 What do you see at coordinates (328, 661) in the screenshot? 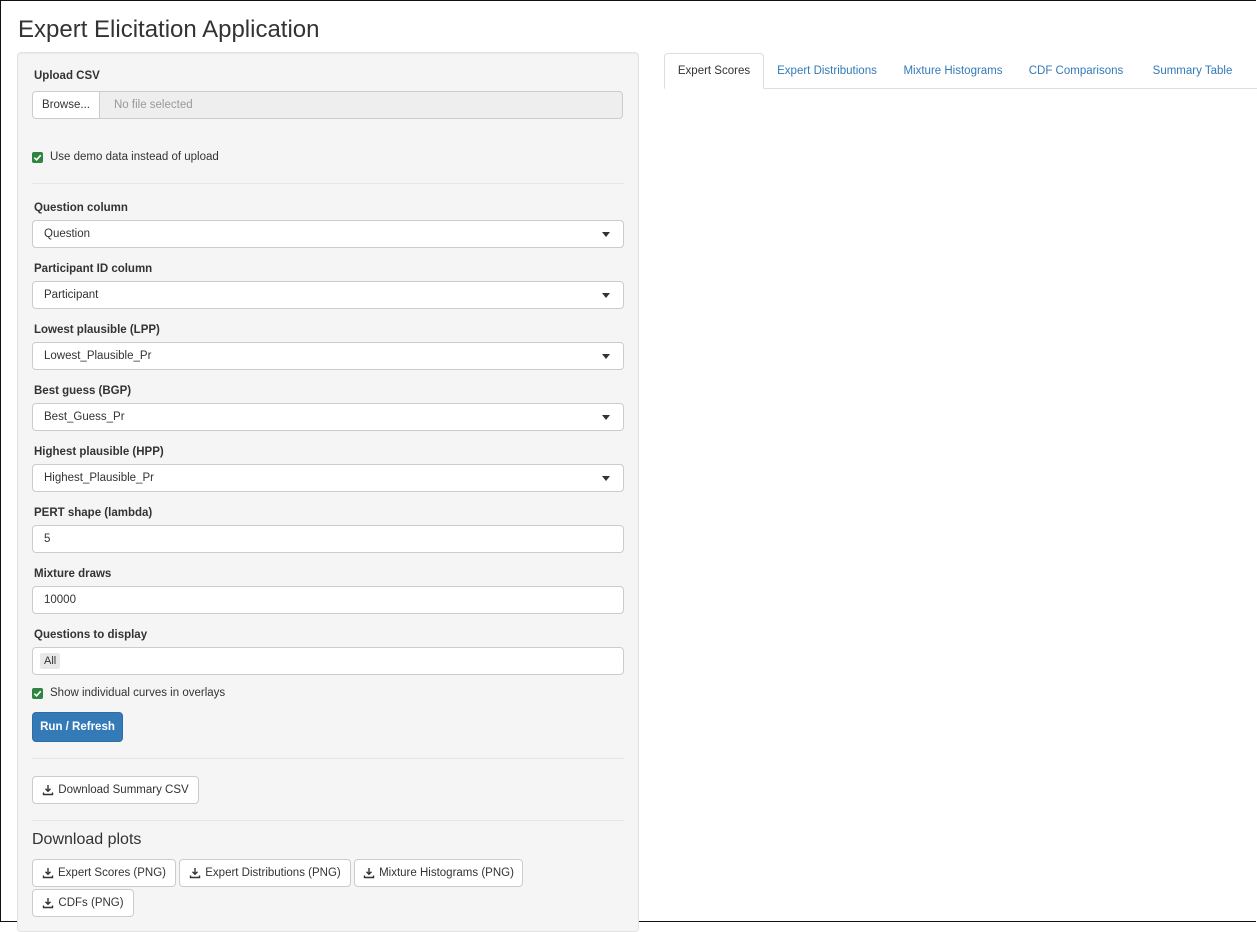
I see `questions-display-input: All` at bounding box center [328, 661].